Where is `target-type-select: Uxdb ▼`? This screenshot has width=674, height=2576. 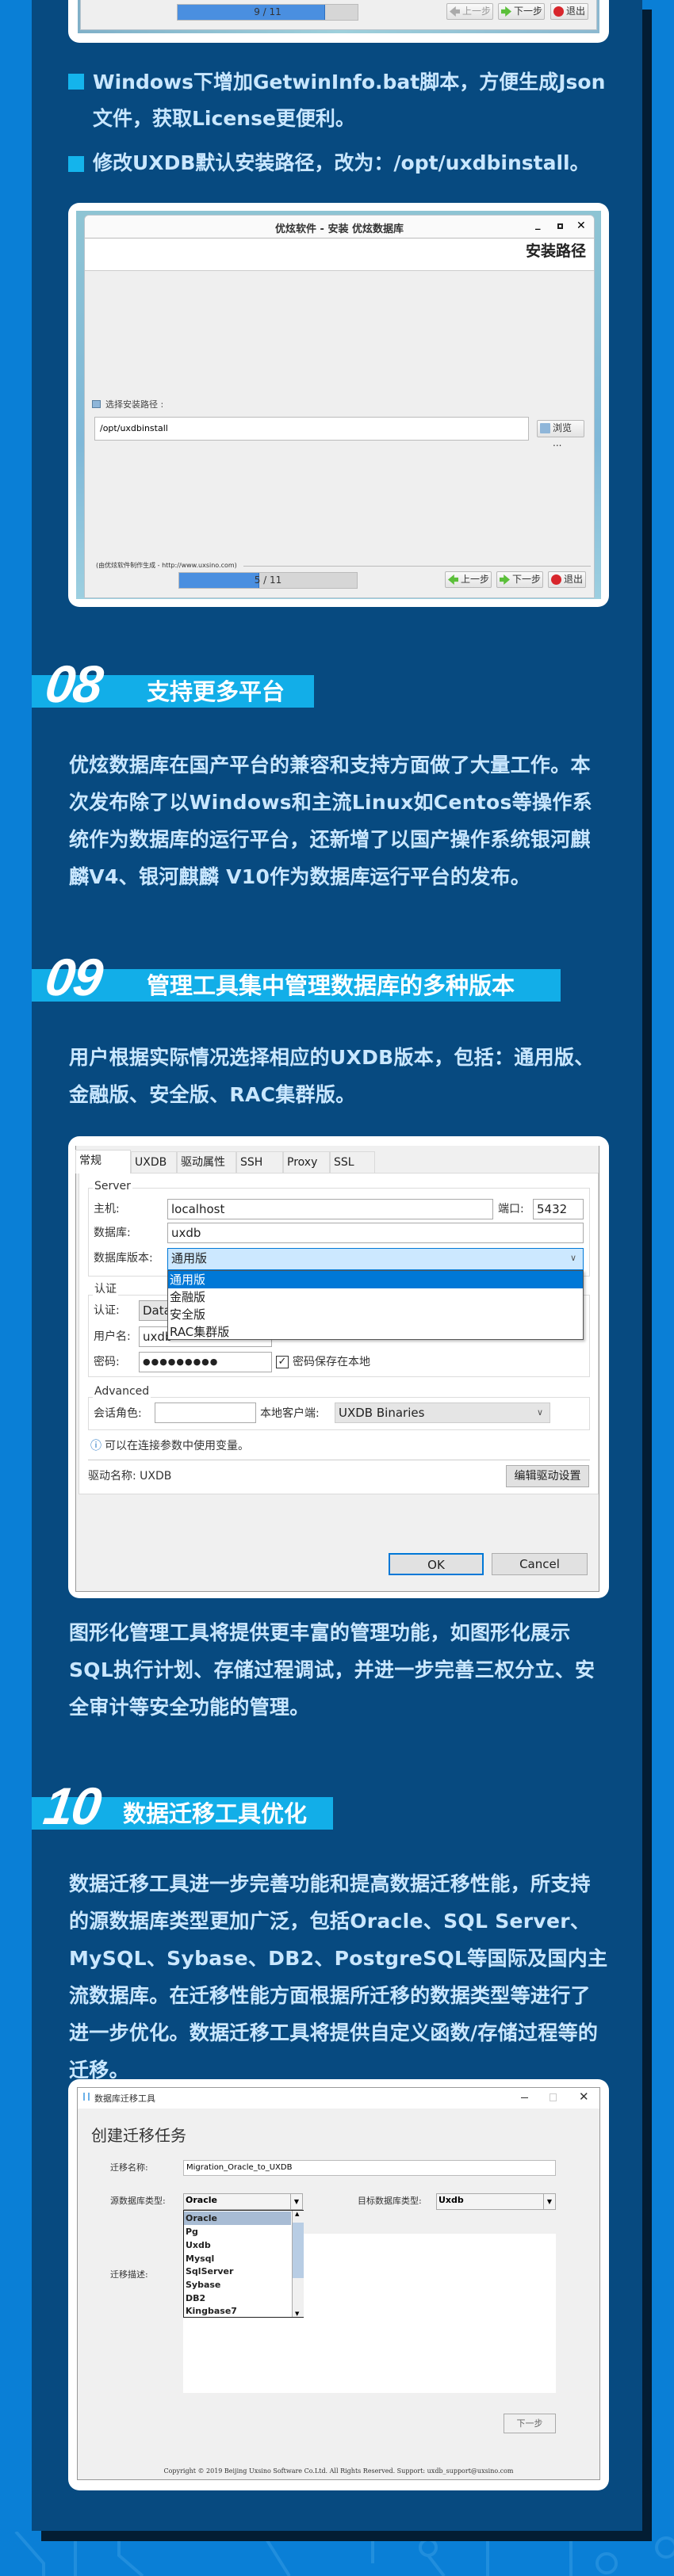 target-type-select: Uxdb ▼ is located at coordinates (496, 2201).